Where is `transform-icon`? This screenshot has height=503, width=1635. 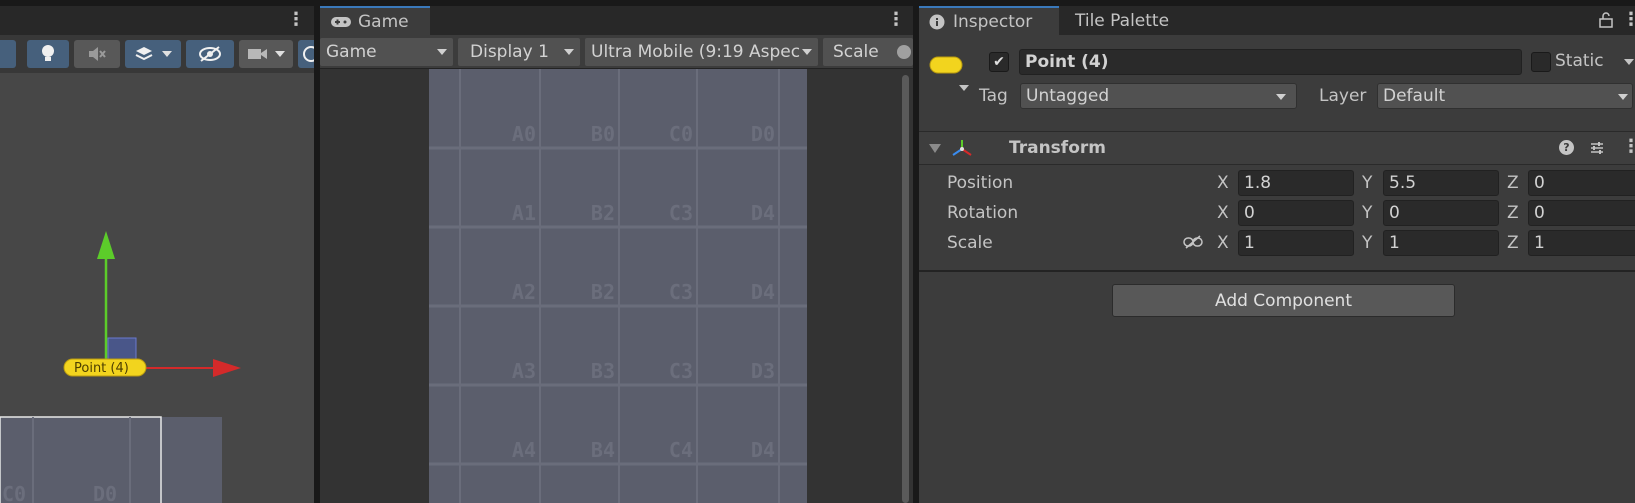 transform-icon is located at coordinates (962, 148).